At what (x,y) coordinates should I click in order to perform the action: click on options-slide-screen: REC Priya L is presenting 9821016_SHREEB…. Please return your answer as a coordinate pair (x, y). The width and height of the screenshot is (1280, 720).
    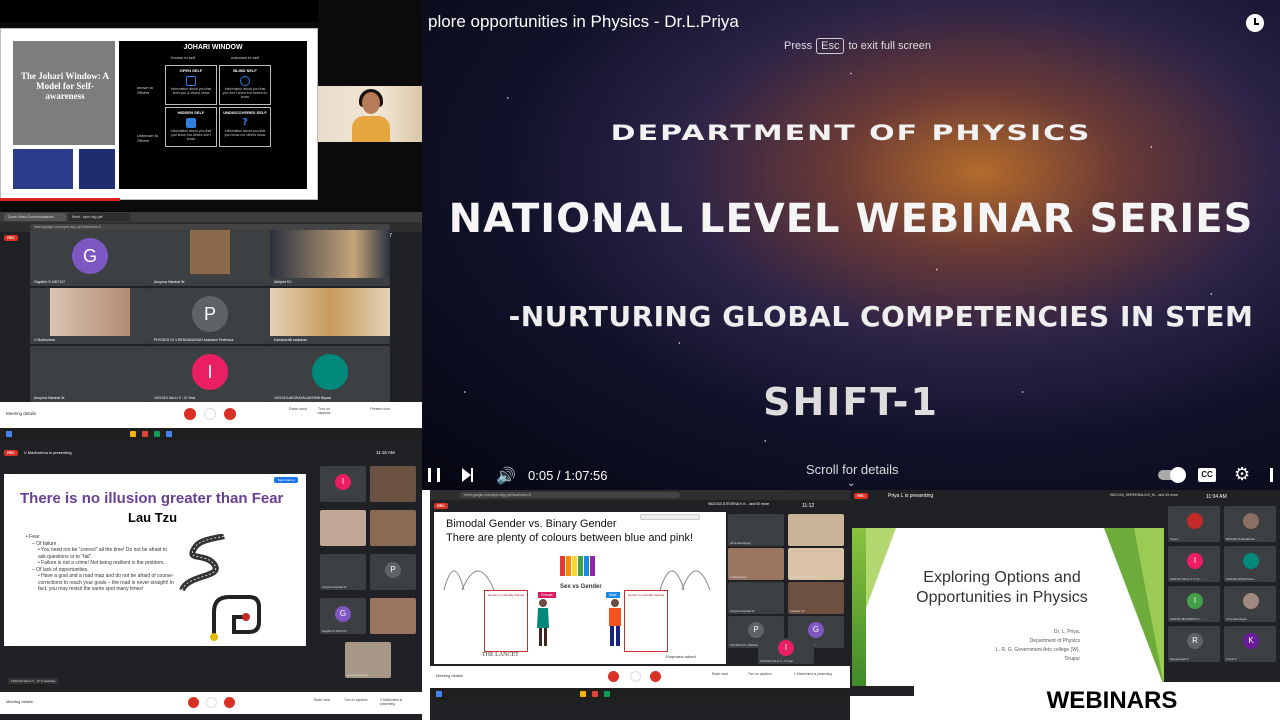
    Looking at the image, I should click on (1065, 593).